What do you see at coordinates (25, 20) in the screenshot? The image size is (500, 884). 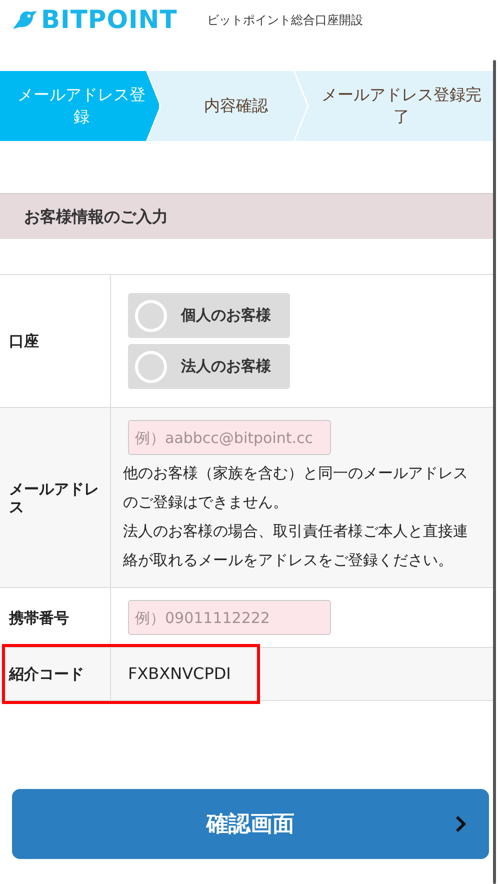 I see `bird-logo-icon` at bounding box center [25, 20].